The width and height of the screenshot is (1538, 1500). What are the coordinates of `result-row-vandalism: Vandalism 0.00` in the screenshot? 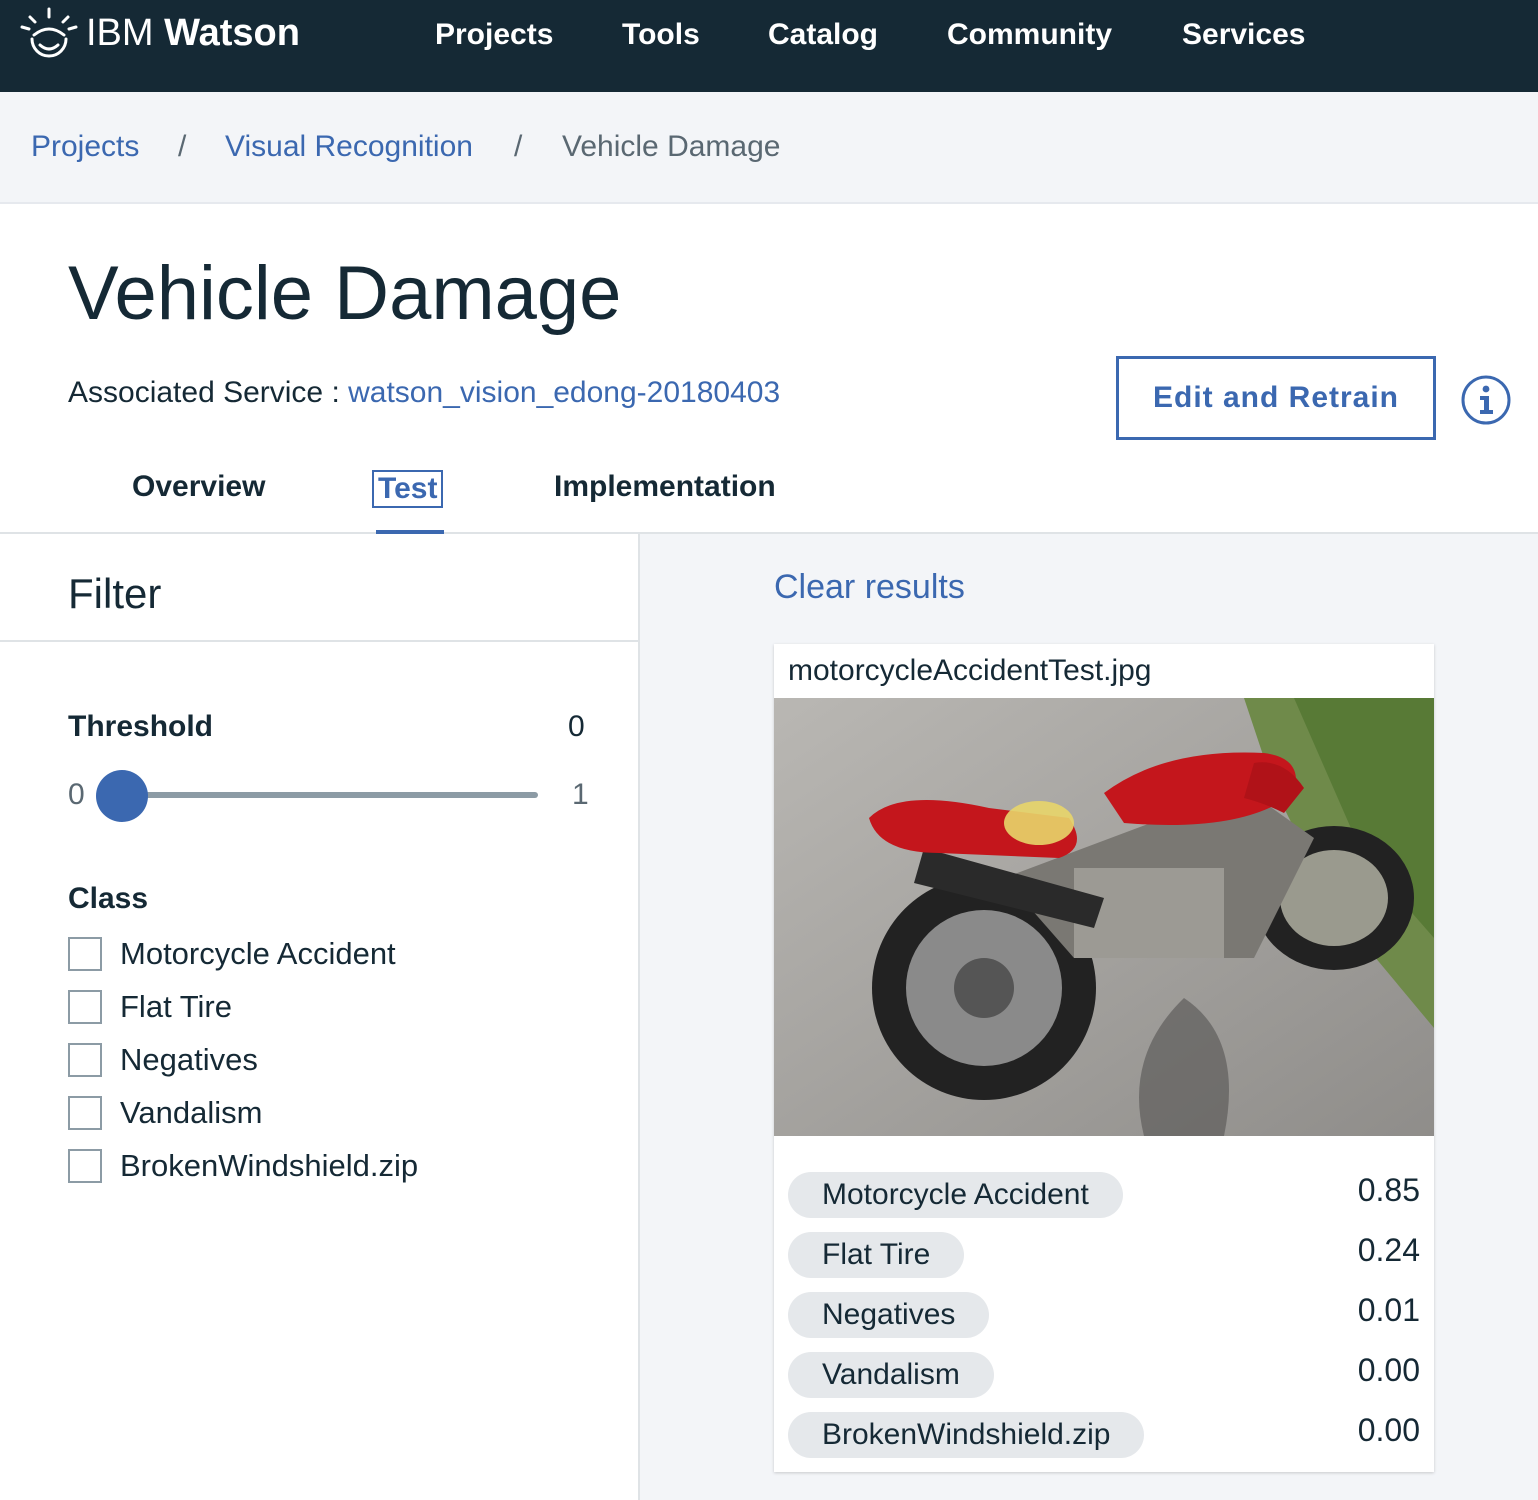 It's located at (1104, 1375).